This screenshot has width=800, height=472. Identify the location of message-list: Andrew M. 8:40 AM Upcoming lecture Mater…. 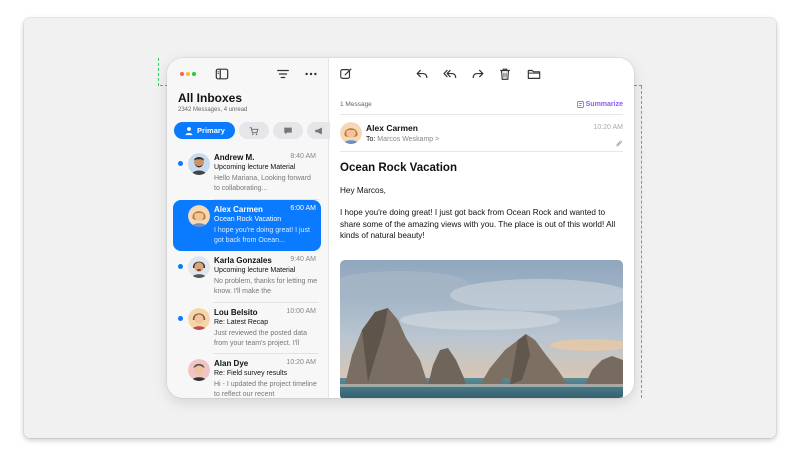
(248, 273).